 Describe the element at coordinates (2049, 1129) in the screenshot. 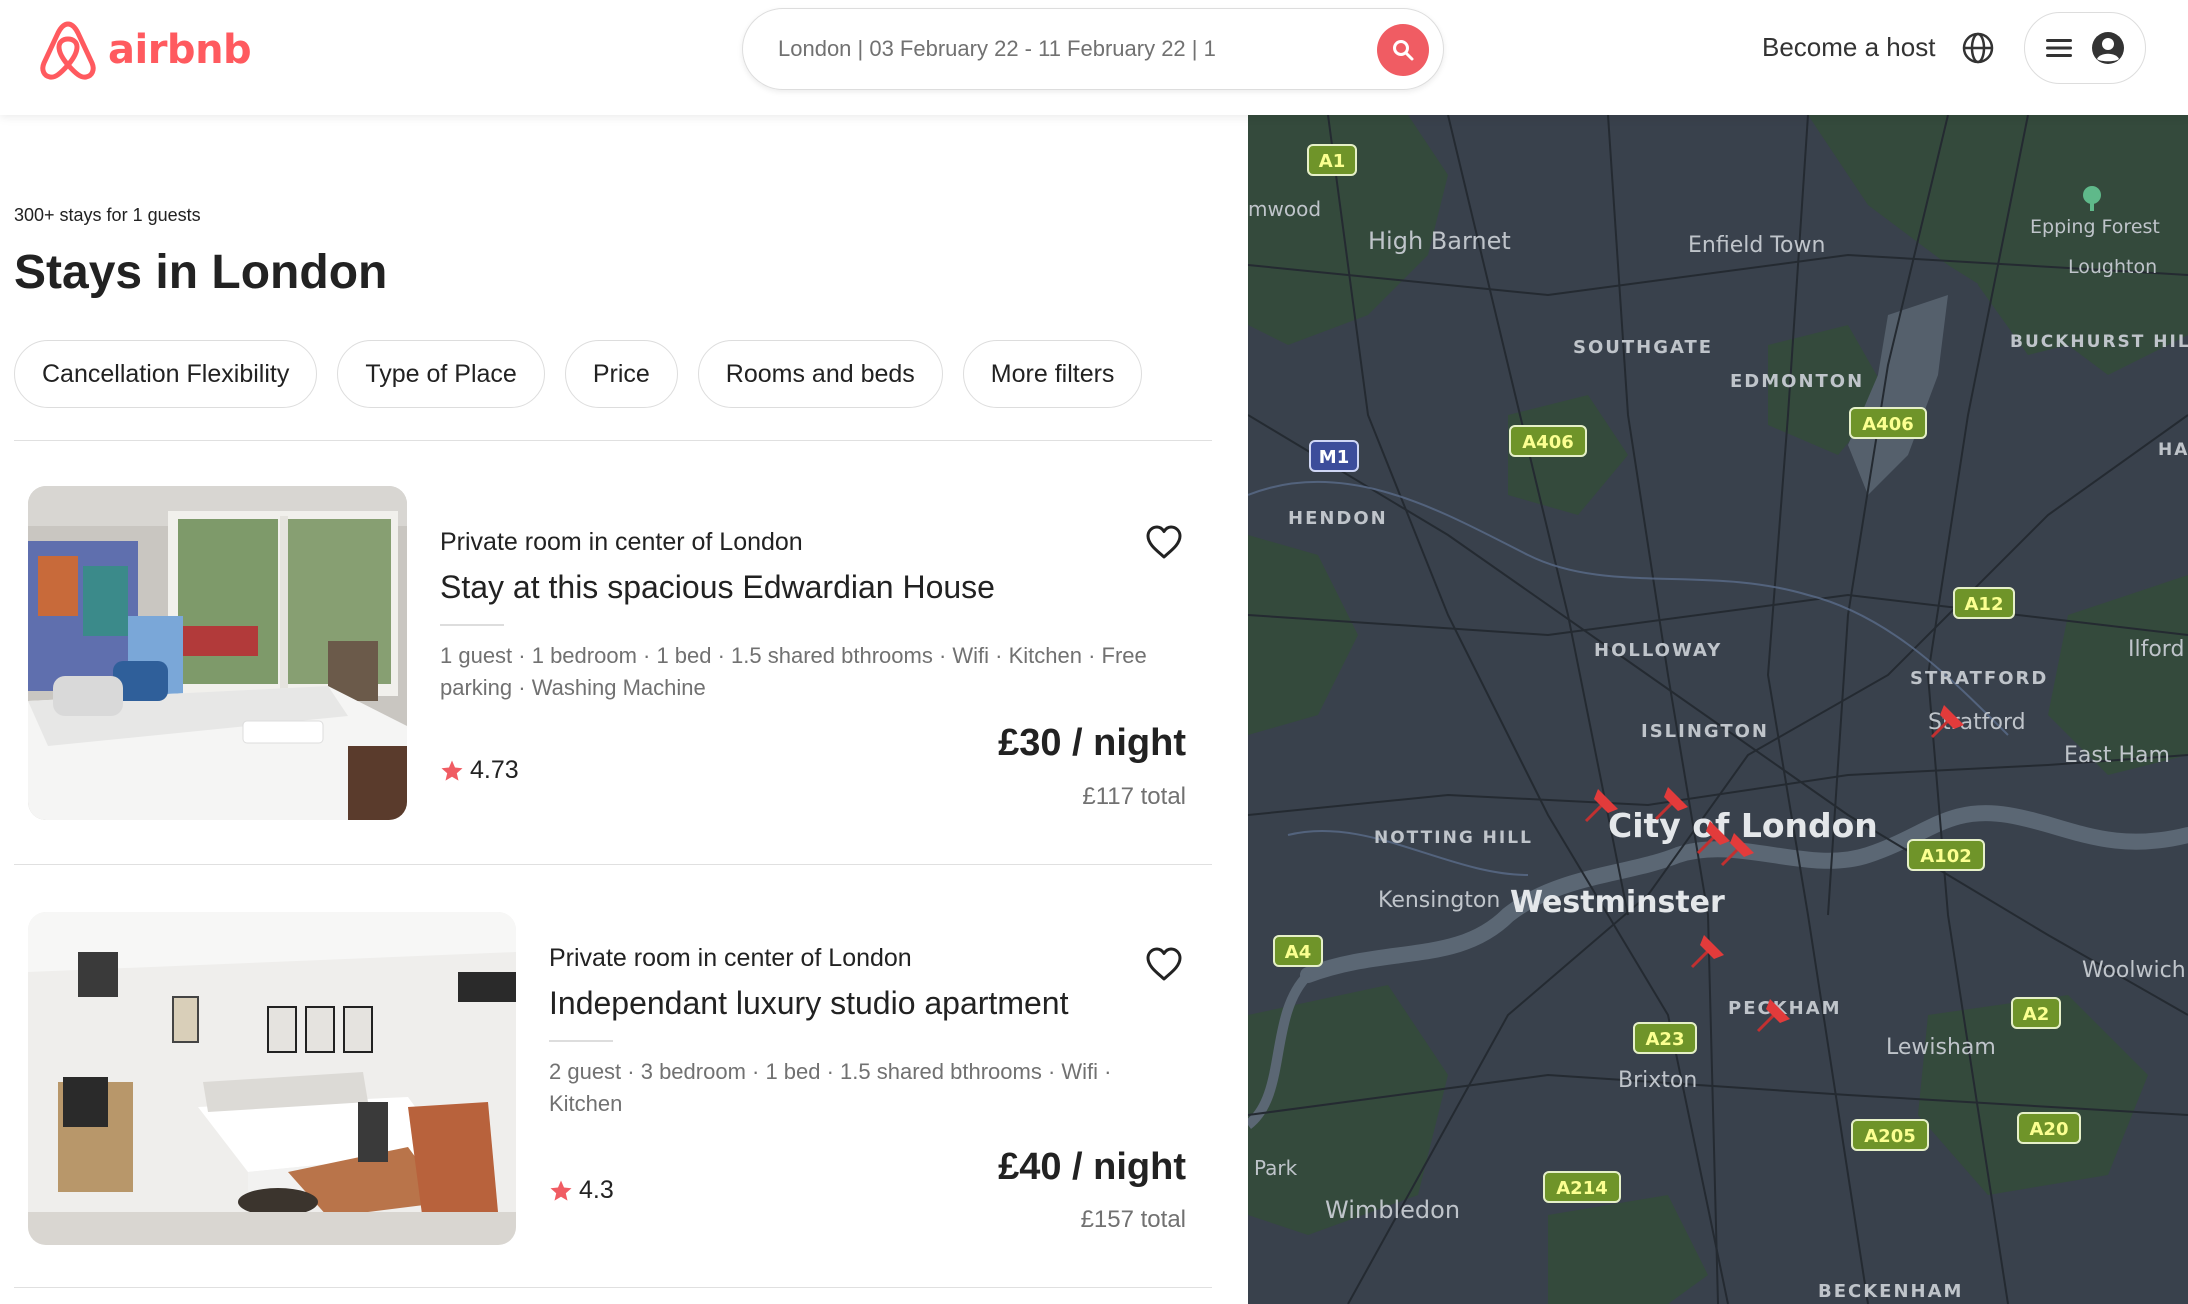

I see `svg-text: A20` at that location.